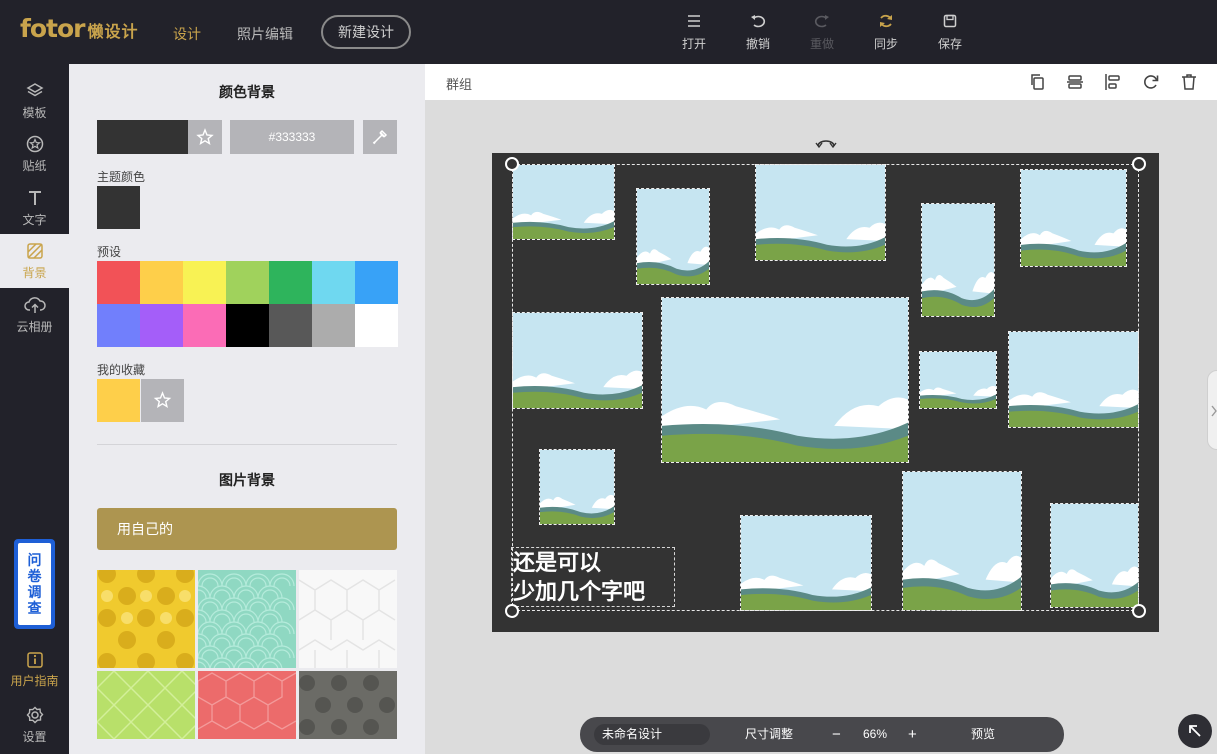 This screenshot has width=1217, height=754. Describe the element at coordinates (34, 273) in the screenshot. I see `rail-label-background: 背景` at that location.